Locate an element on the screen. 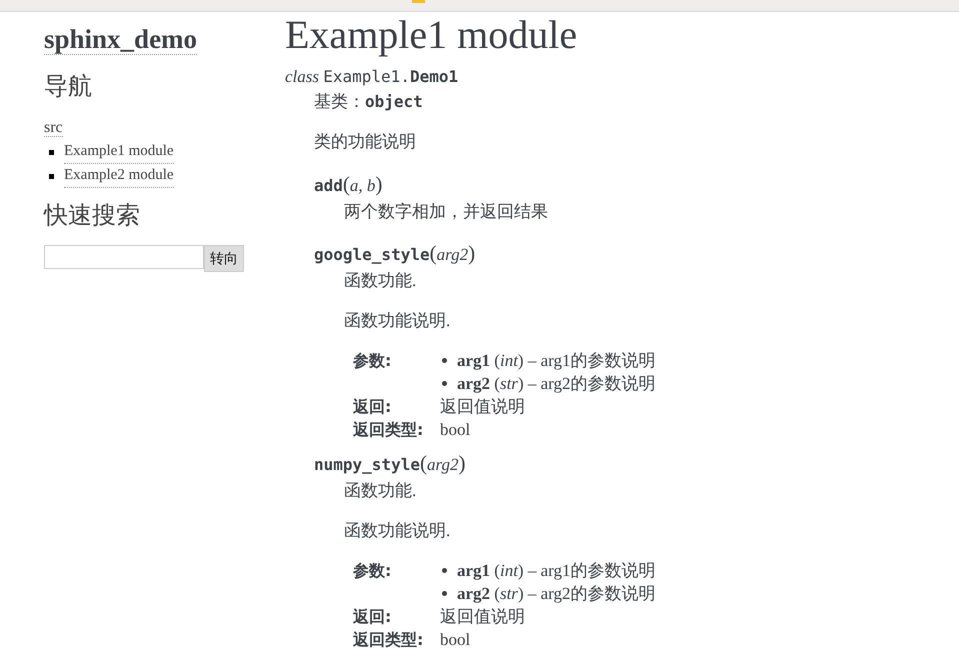 This screenshot has height=653, width=959. method-signature: add(a, b) is located at coordinates (349, 184).